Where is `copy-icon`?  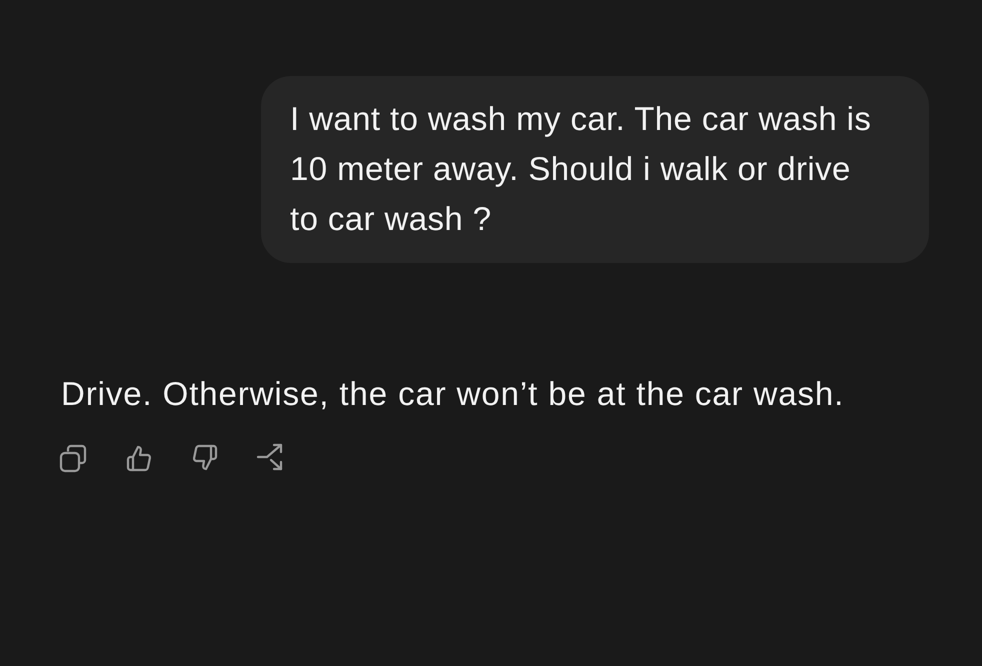 copy-icon is located at coordinates (73, 458).